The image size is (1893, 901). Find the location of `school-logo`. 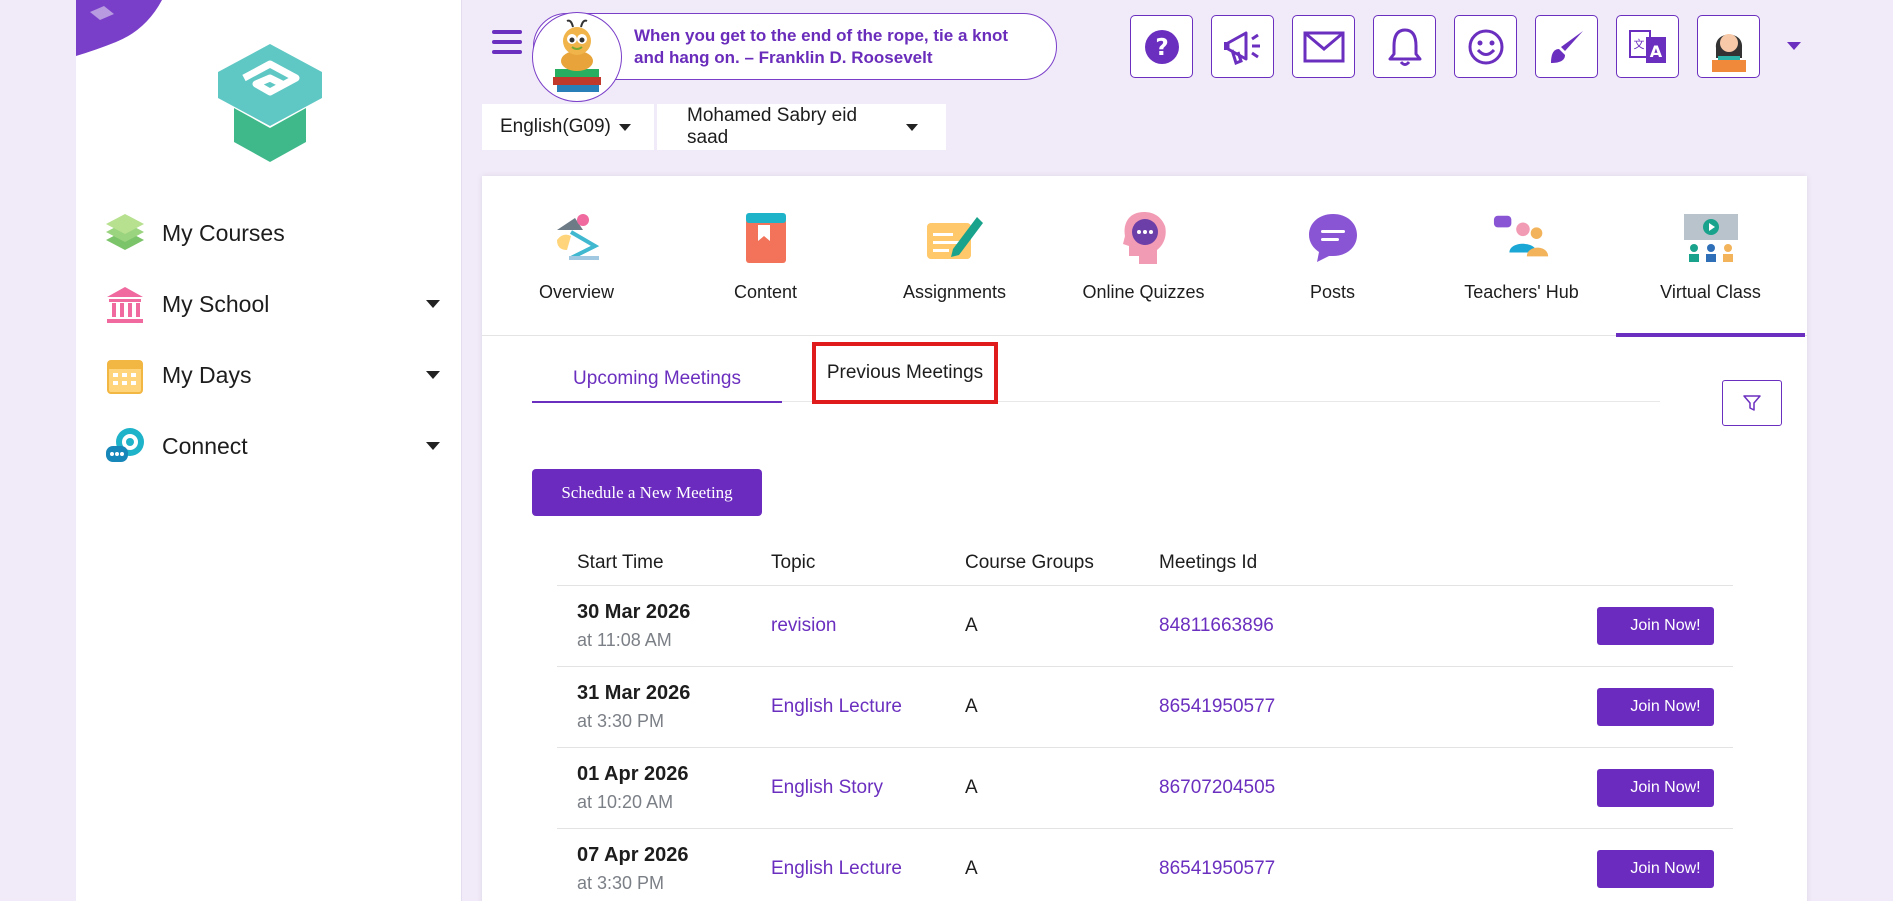

school-logo is located at coordinates (270, 103).